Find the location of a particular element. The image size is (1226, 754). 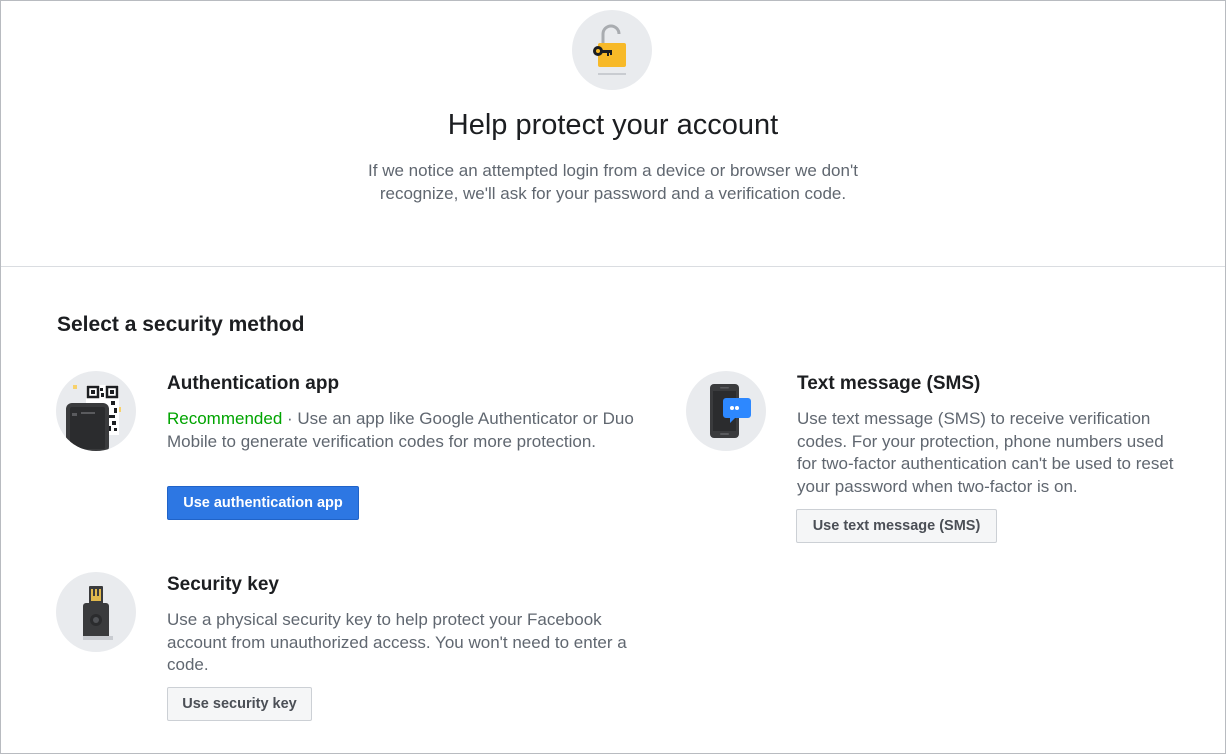

section-title: Select a security method is located at coordinates (181, 324).